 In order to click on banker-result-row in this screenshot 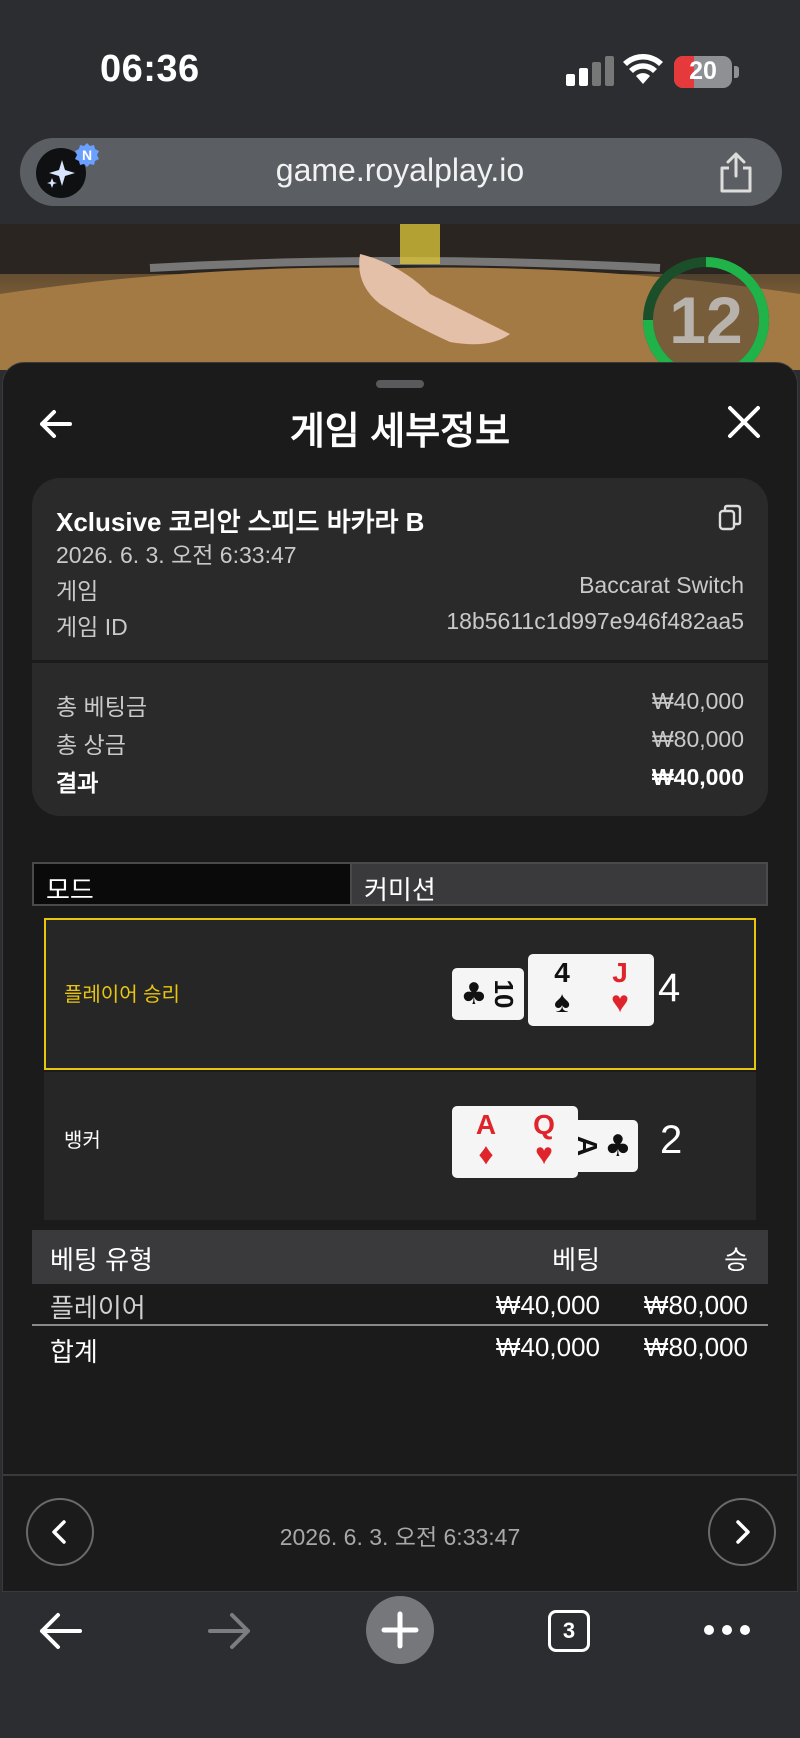, I will do `click(400, 1146)`.